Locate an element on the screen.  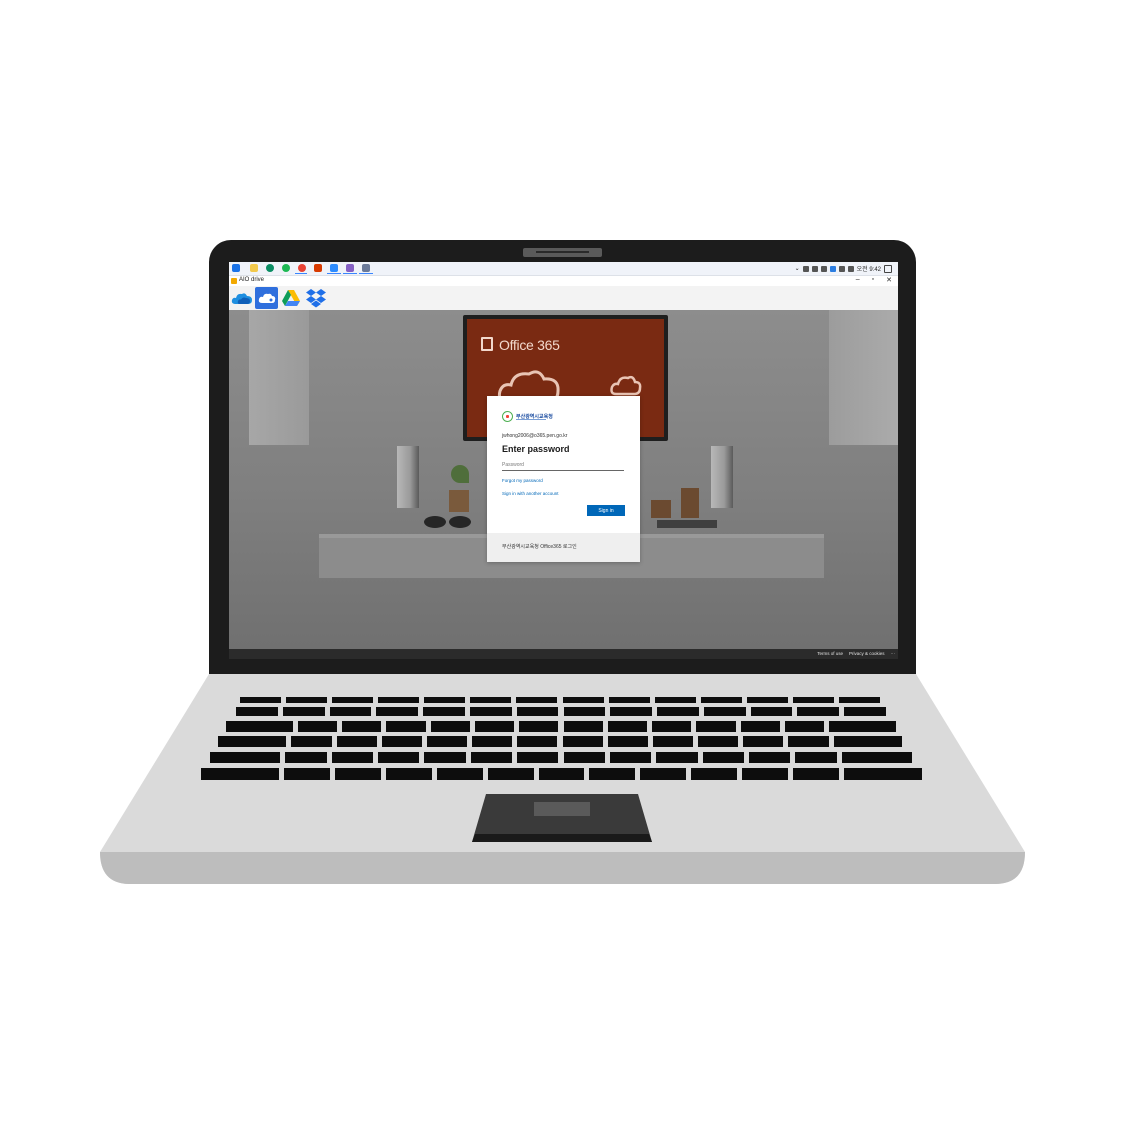
trackpad is located at coordinates (562, 818).